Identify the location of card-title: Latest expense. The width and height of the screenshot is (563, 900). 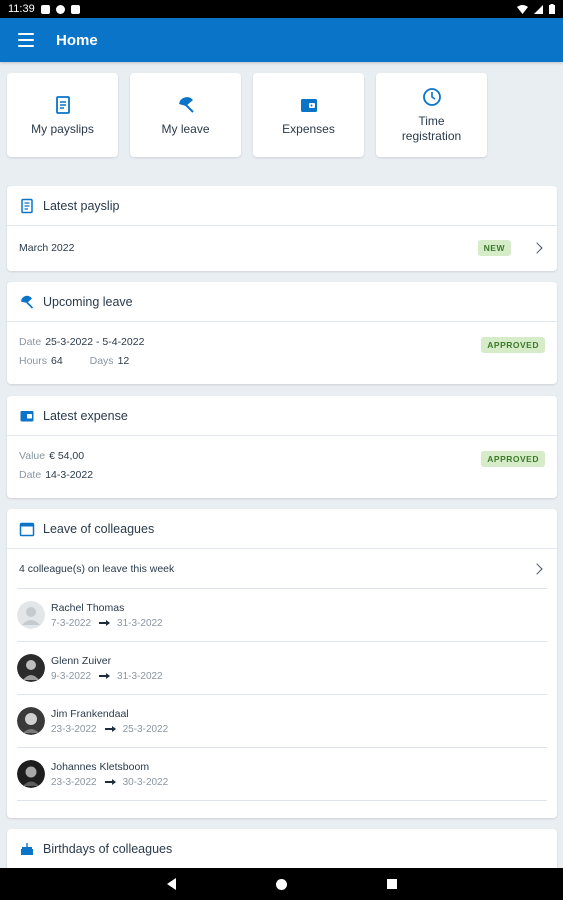
(85, 415).